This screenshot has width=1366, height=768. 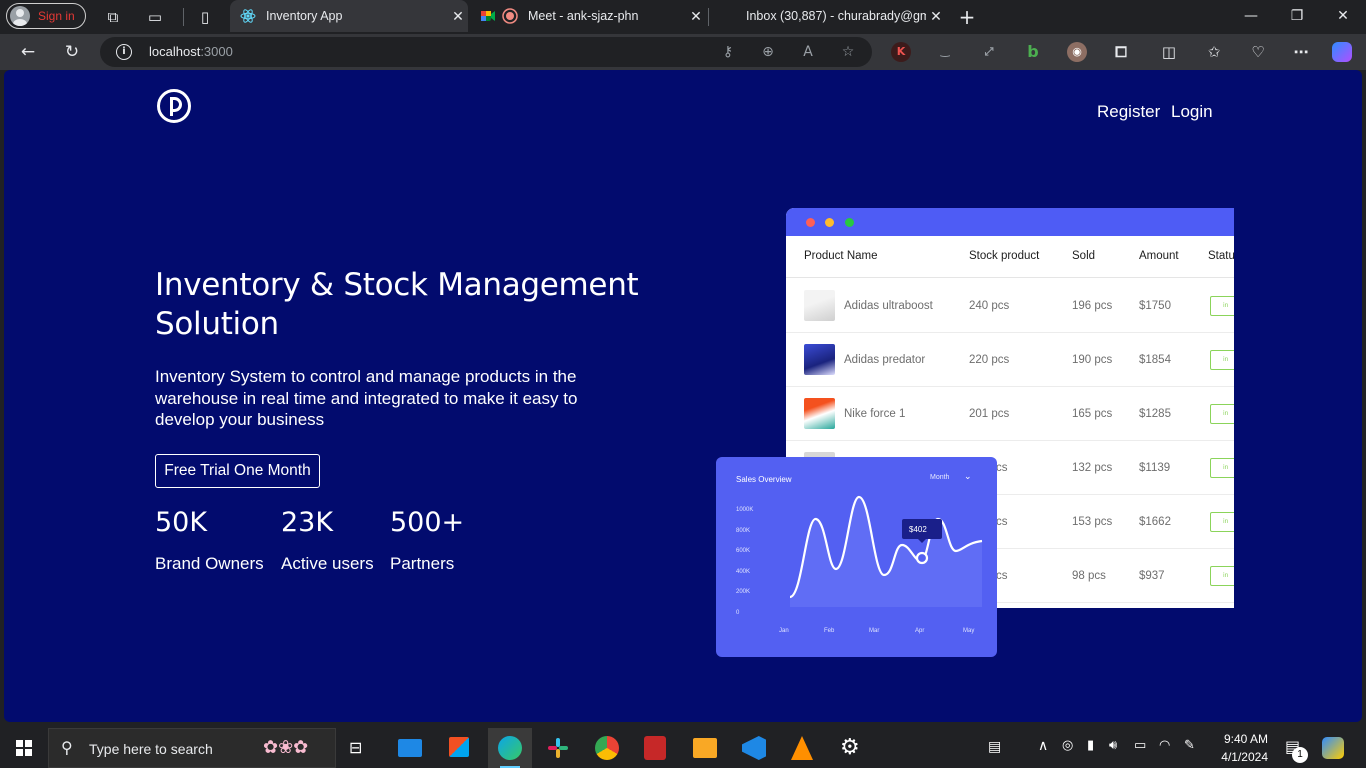 What do you see at coordinates (802, 748) in the screenshot?
I see `vlc-icon` at bounding box center [802, 748].